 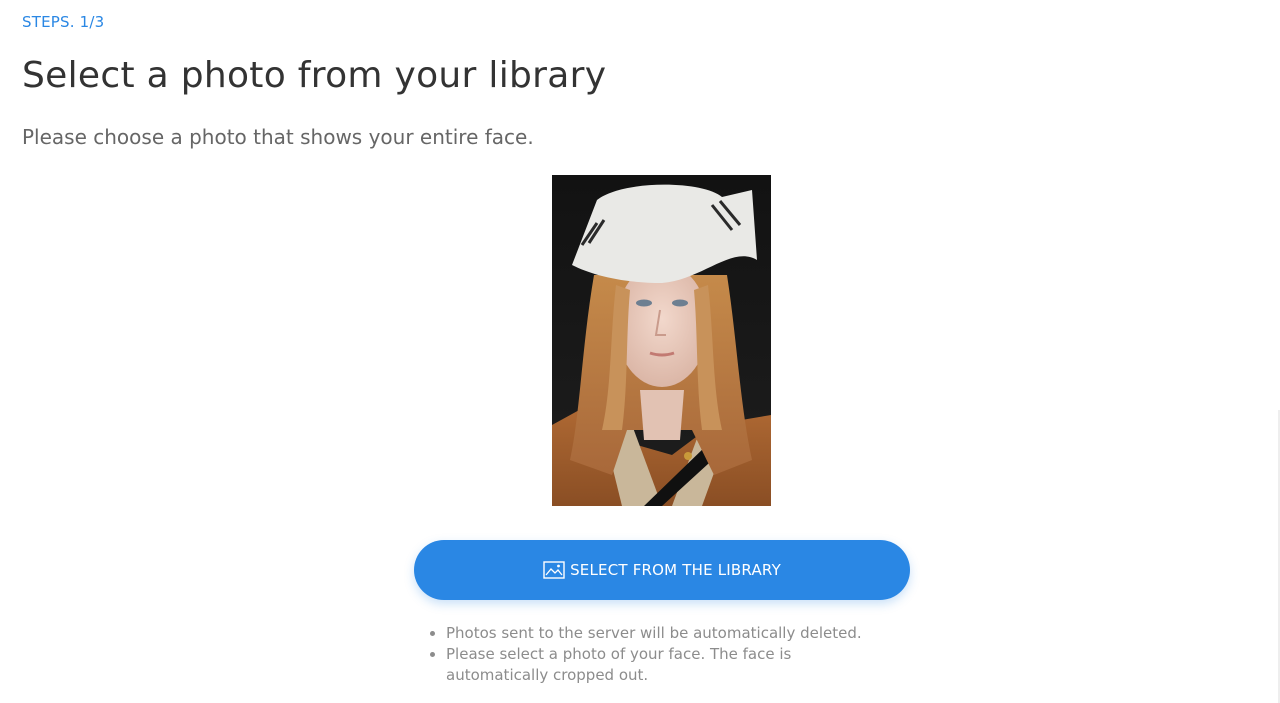 I want to click on step-indicator: STEPS. 1/3, so click(x=63, y=22).